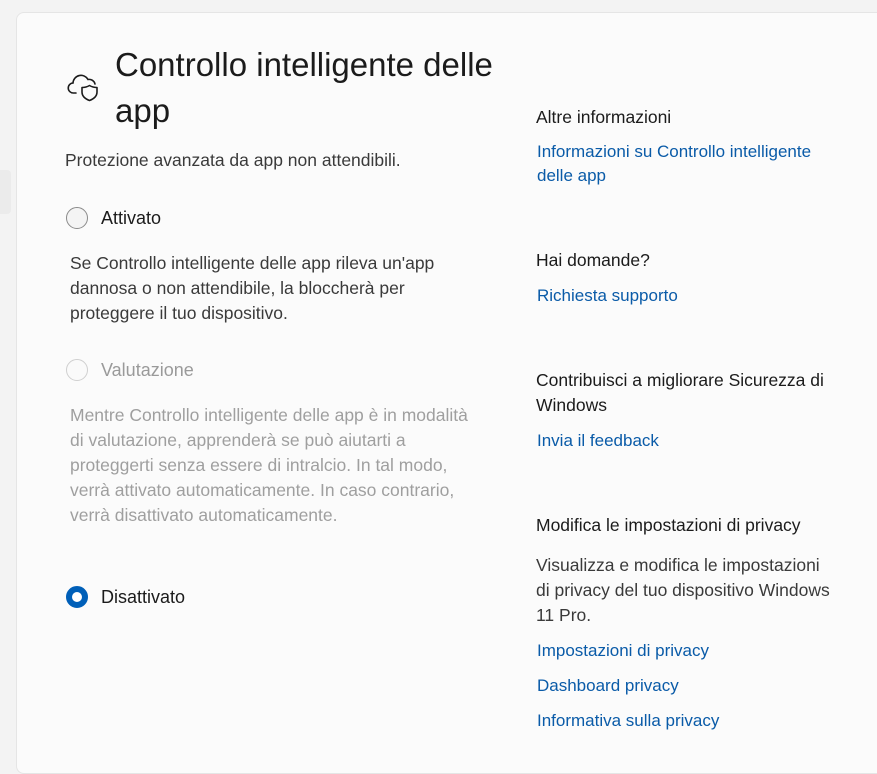 The width and height of the screenshot is (877, 774). What do you see at coordinates (668, 525) in the screenshot?
I see `privacy-heading: Modifica le impostazioni di privacy` at bounding box center [668, 525].